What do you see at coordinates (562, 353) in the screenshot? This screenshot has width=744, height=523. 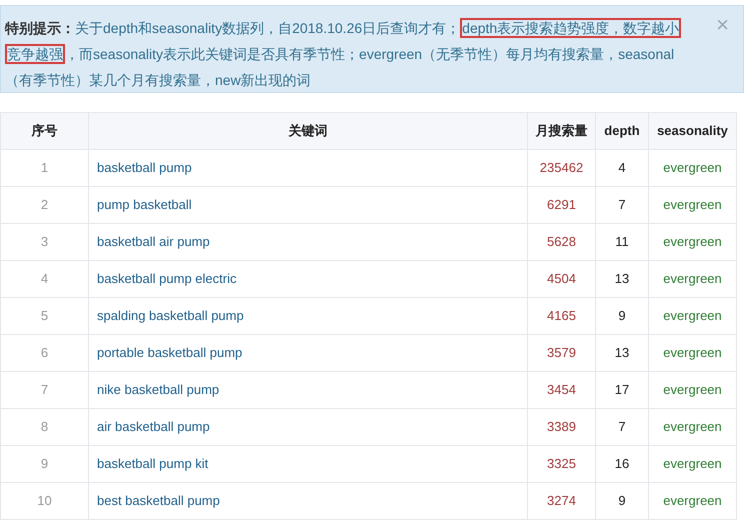 I see `search-volume: 3579` at bounding box center [562, 353].